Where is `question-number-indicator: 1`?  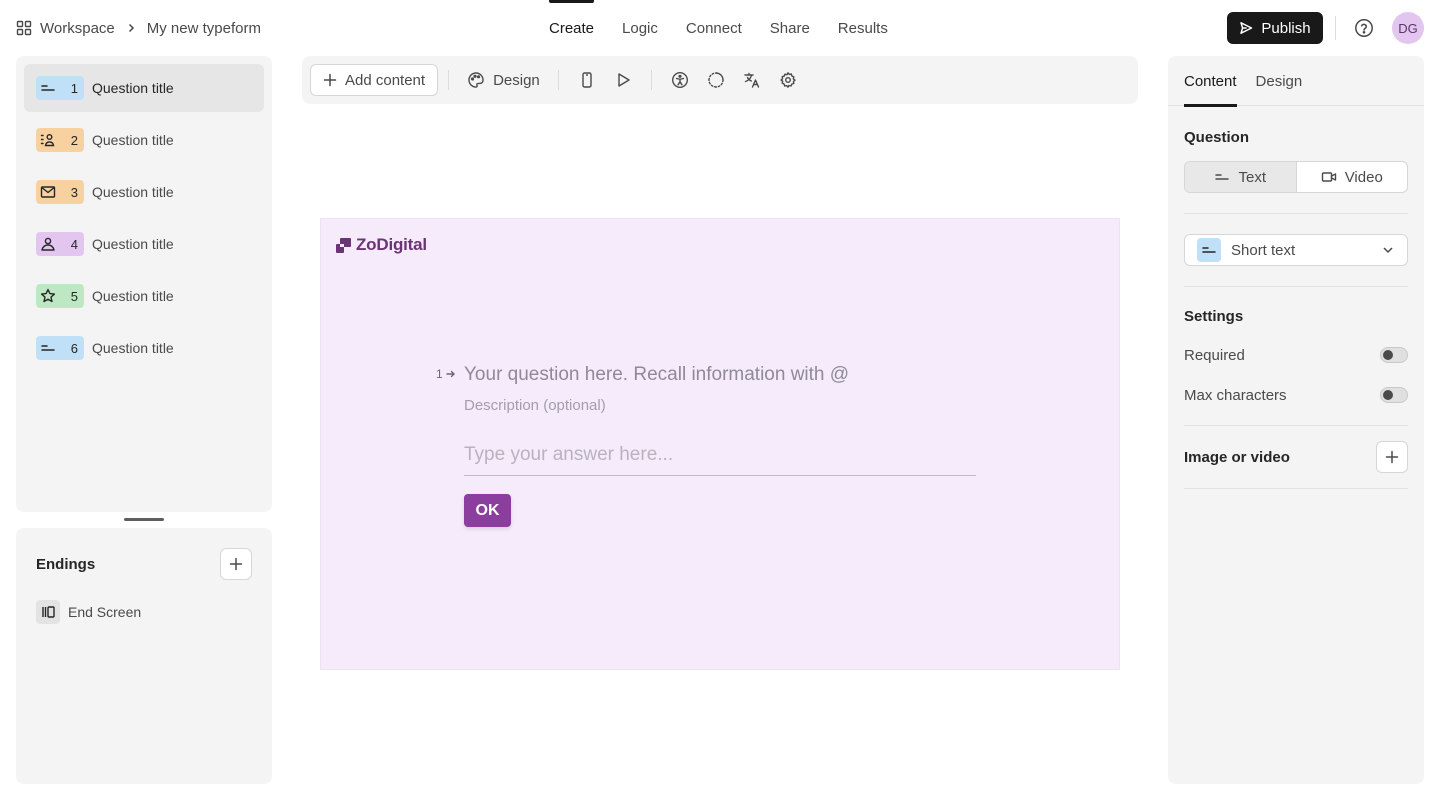 question-number-indicator: 1 is located at coordinates (446, 374).